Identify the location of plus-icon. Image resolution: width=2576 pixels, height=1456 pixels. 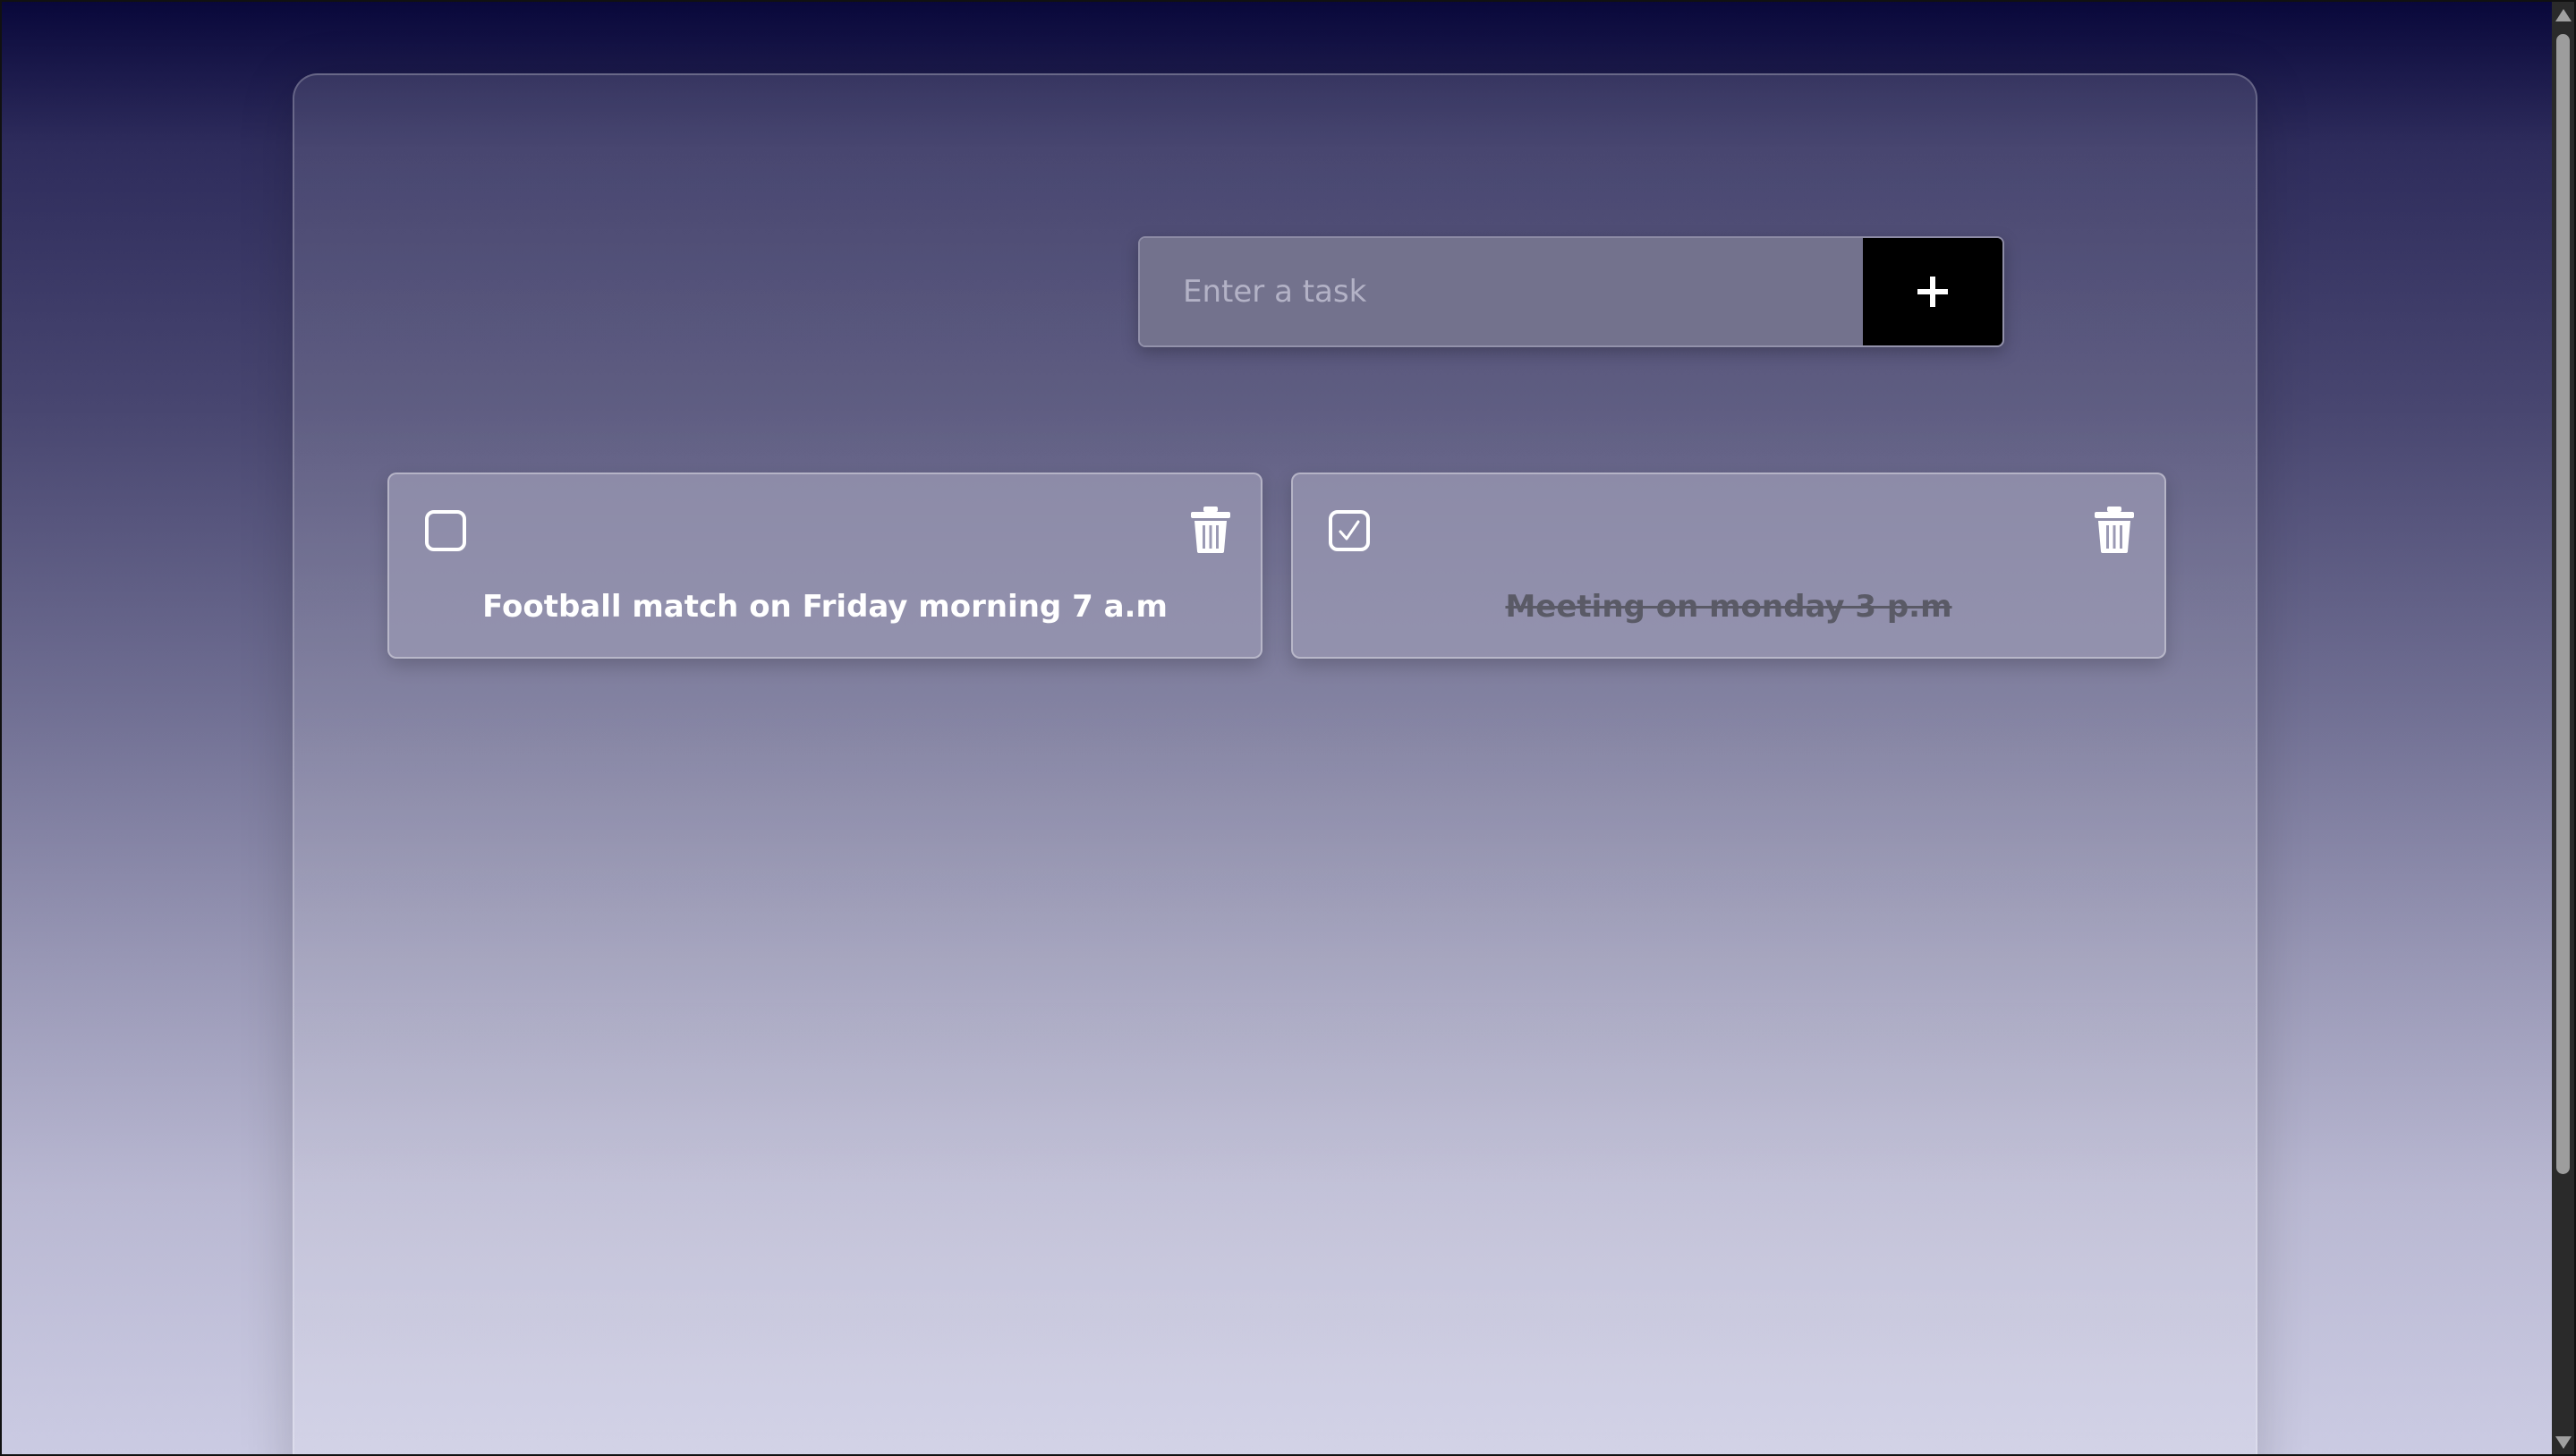
(1932, 292).